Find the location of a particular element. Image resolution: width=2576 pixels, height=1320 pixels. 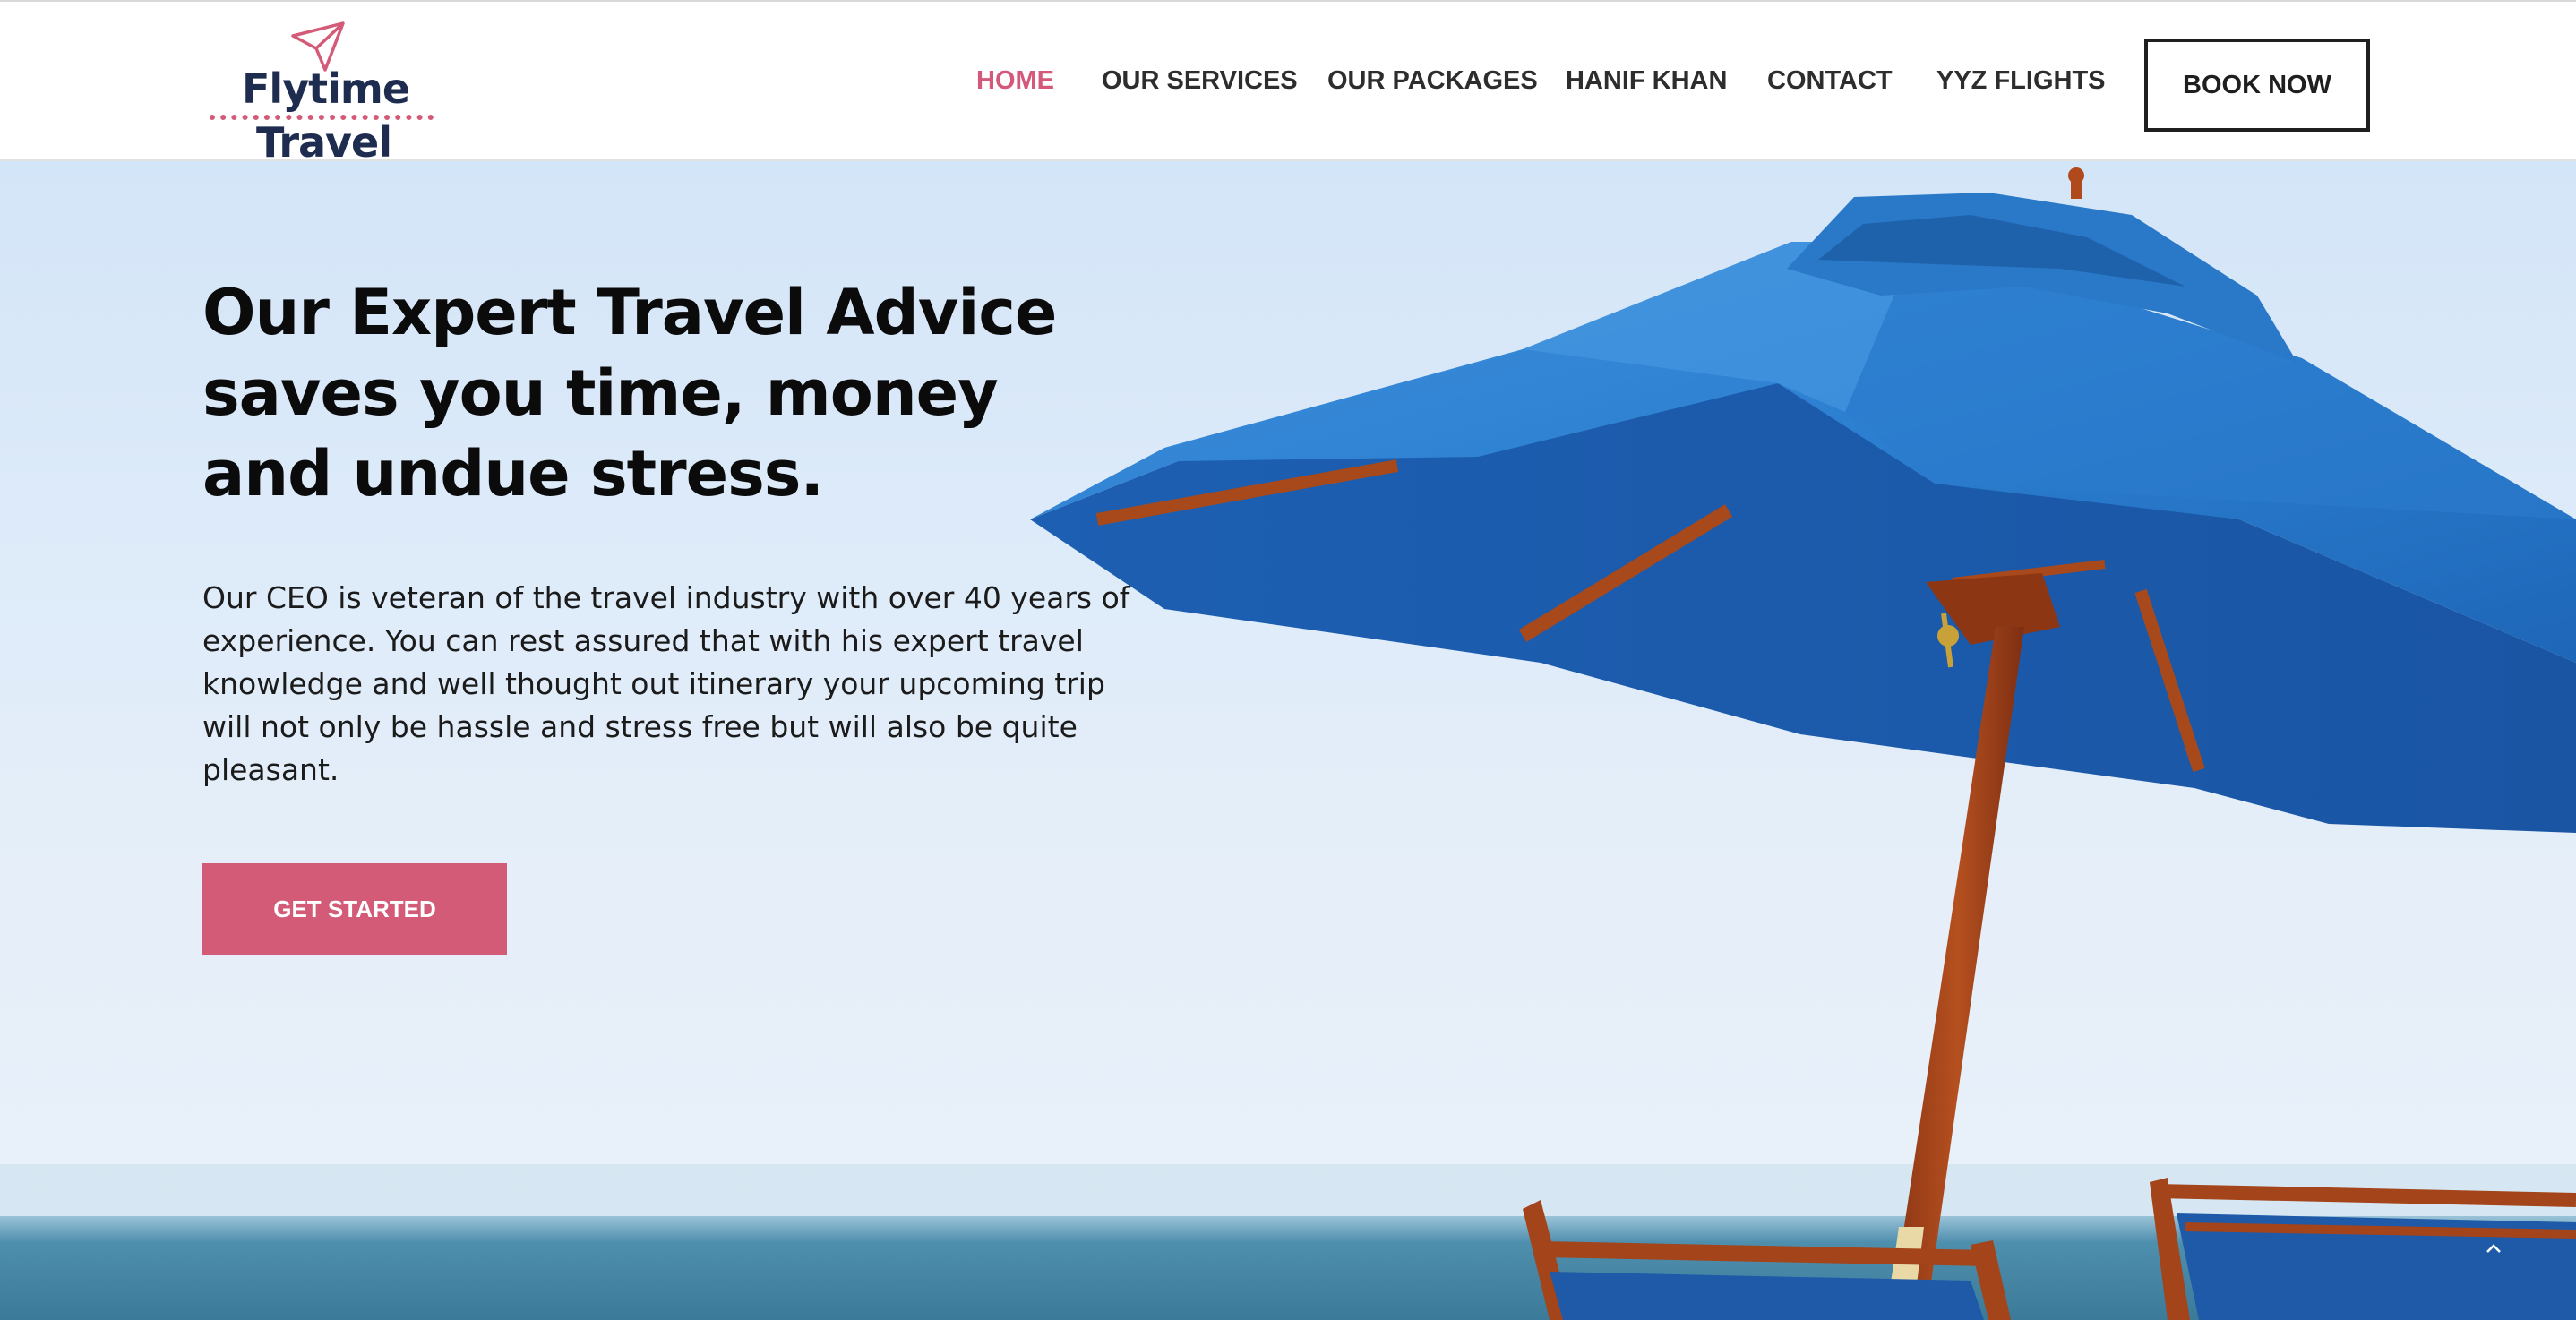

hero-description-line: pleasant. is located at coordinates (270, 769).